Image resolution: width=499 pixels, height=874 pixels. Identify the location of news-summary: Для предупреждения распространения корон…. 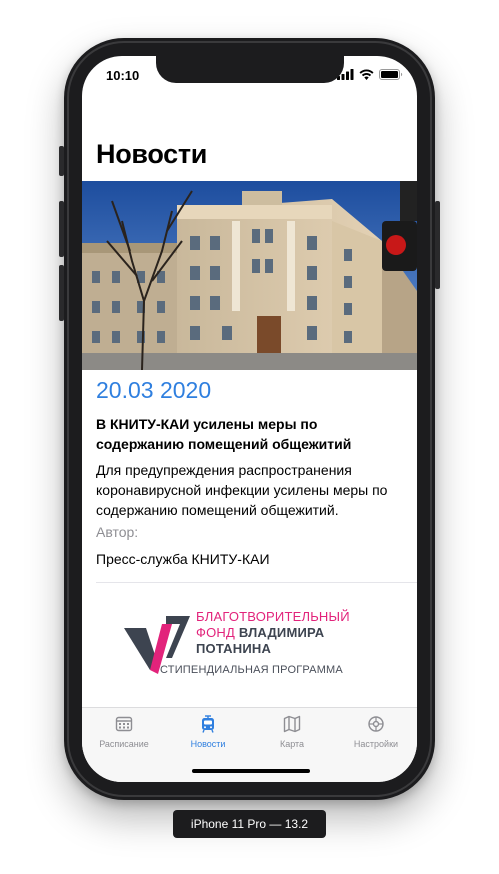
(242, 490).